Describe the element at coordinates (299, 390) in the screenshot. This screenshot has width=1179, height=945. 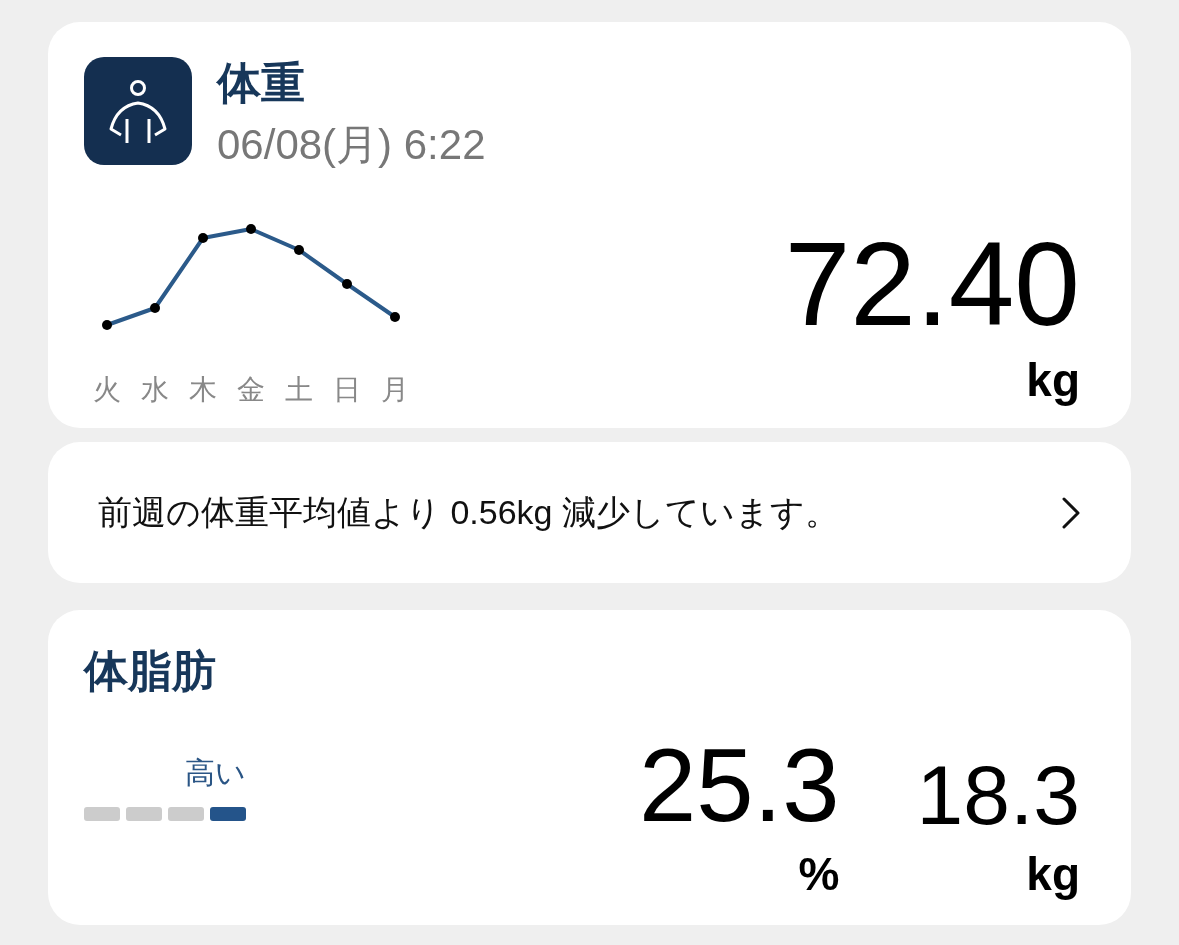
I see `day-label: 土` at that location.